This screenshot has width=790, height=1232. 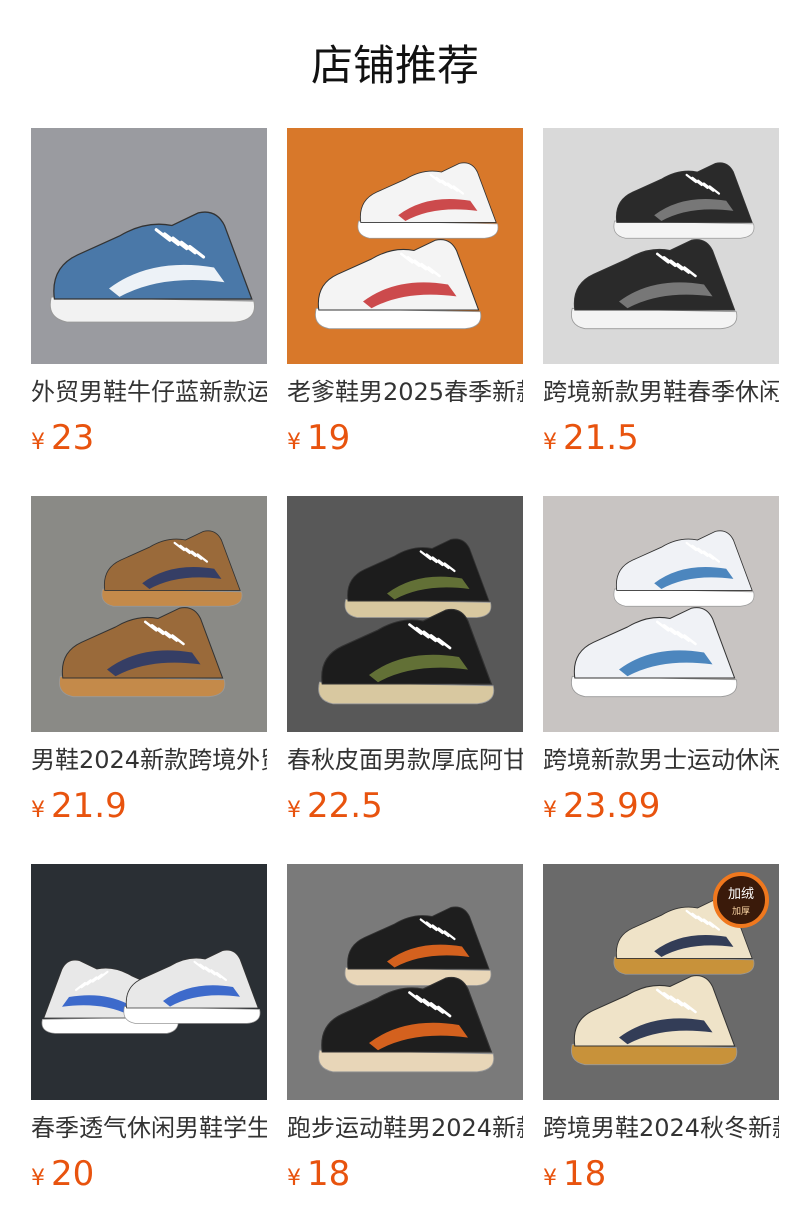 I want to click on black-olive-sneakers-icon, so click(x=405, y=614).